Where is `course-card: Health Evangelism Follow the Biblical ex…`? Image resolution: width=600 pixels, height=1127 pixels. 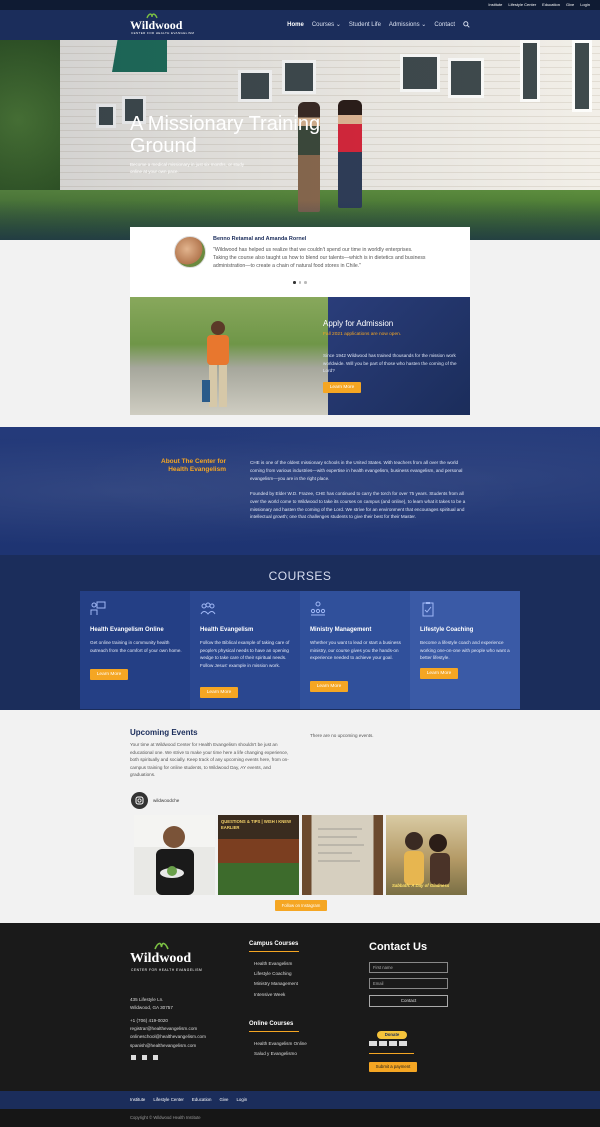 course-card: Health Evangelism Follow the Biblical ex… is located at coordinates (245, 650).